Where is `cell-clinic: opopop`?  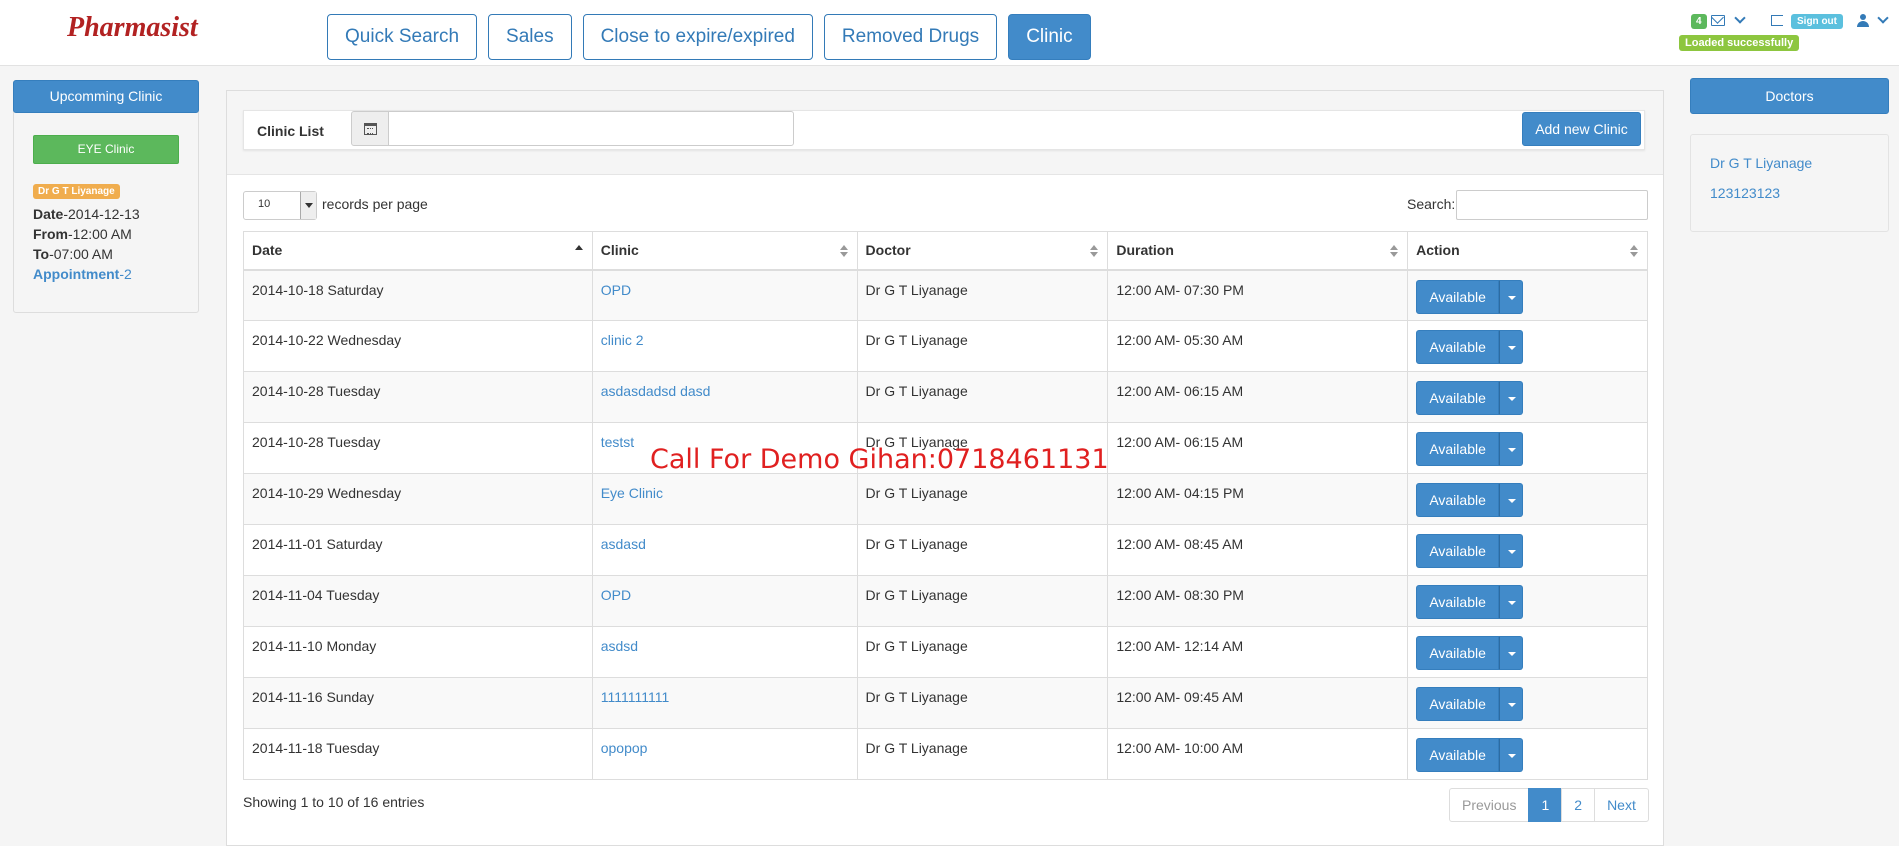 cell-clinic: opopop is located at coordinates (724, 754).